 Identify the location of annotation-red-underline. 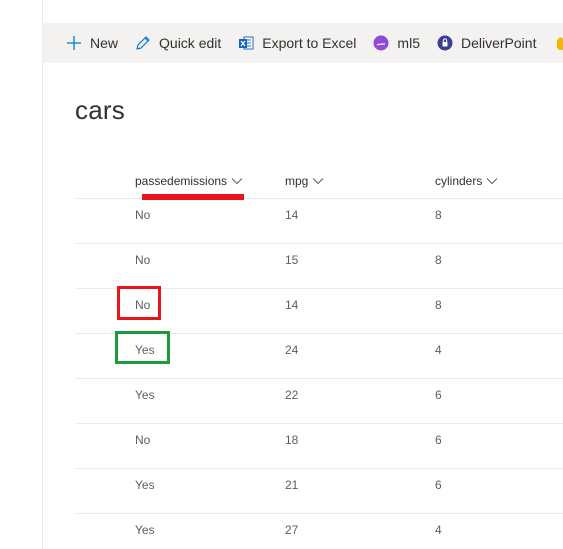
(193, 197).